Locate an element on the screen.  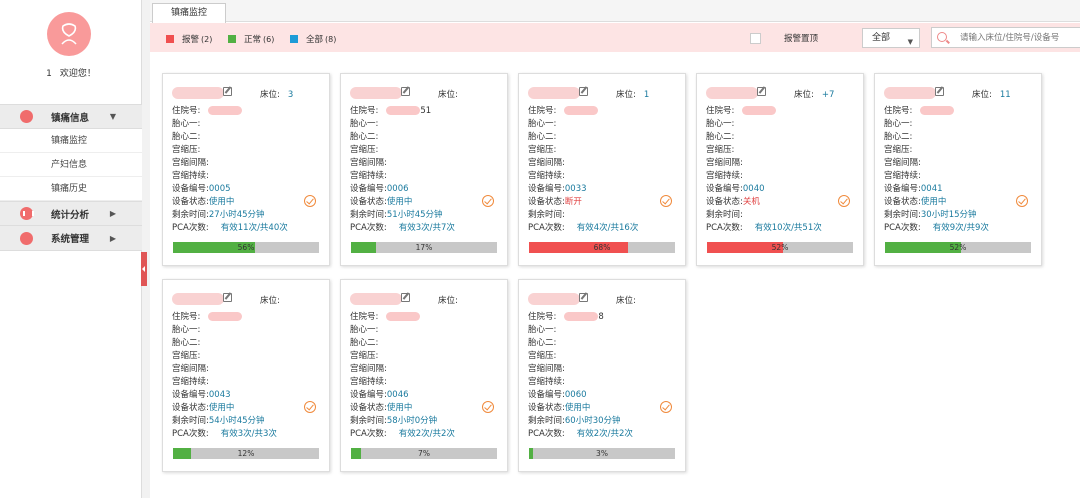
nav-item-monitor: 镇痛监控 is located at coordinates (71, 141).